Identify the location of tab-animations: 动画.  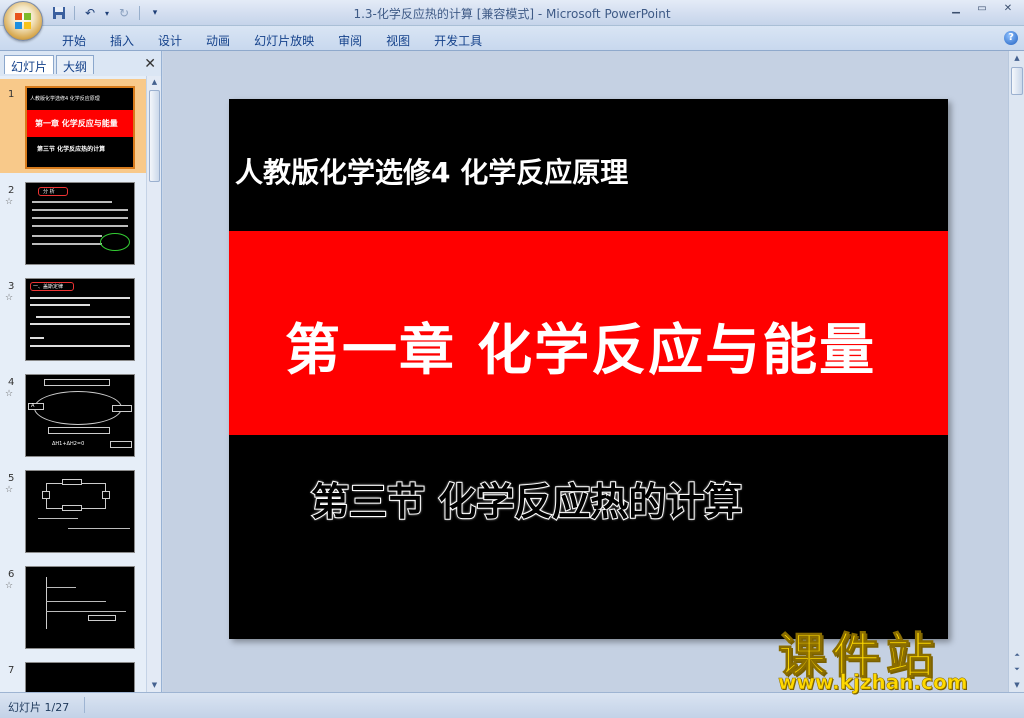
(218, 40).